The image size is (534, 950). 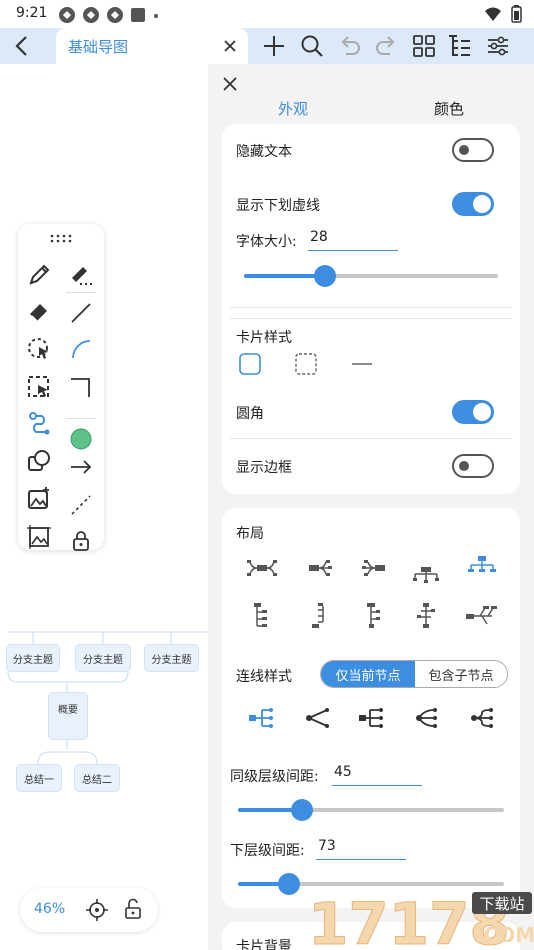 I want to click on settings-button, so click(x=498, y=46).